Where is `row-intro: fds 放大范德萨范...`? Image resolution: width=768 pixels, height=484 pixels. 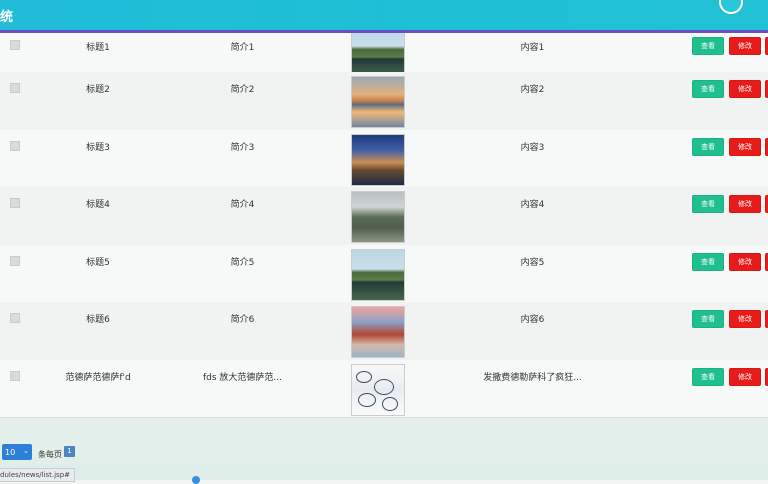
row-intro: fds 放大范德萨范... is located at coordinates (242, 378).